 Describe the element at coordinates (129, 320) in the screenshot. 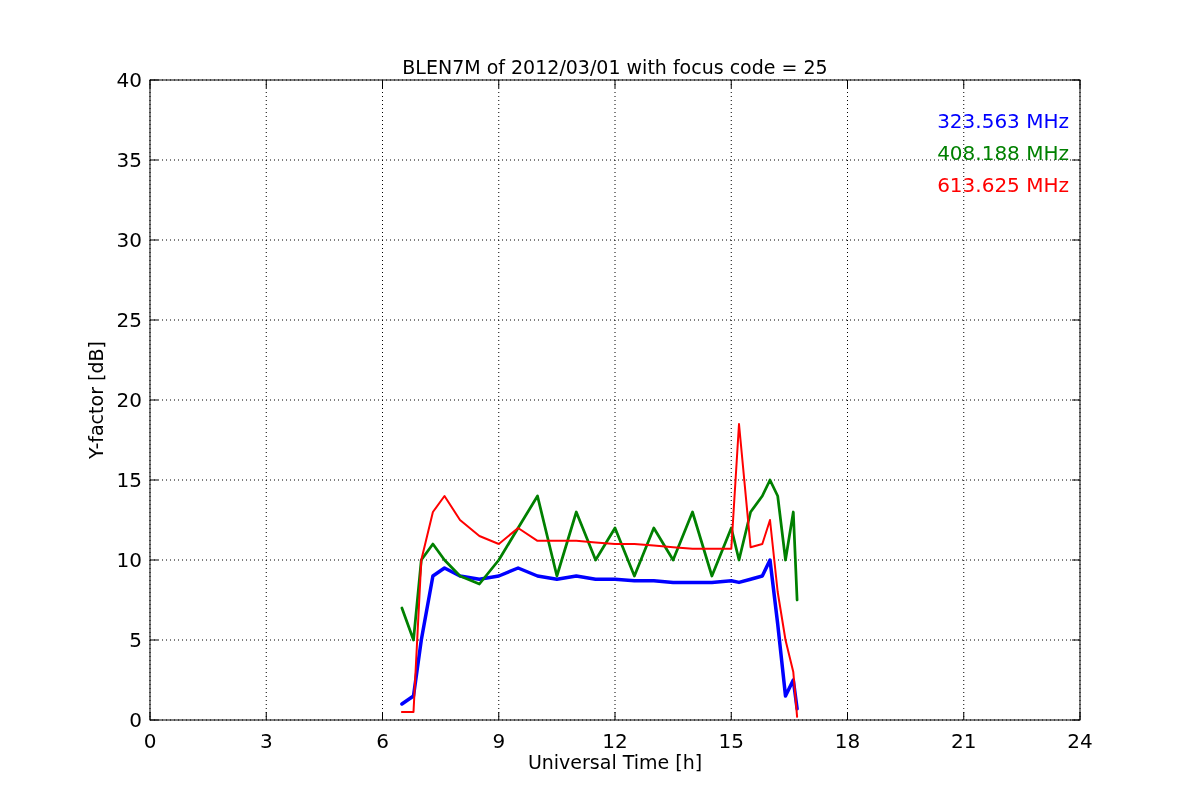

I see `y-tick-label: 25` at that location.